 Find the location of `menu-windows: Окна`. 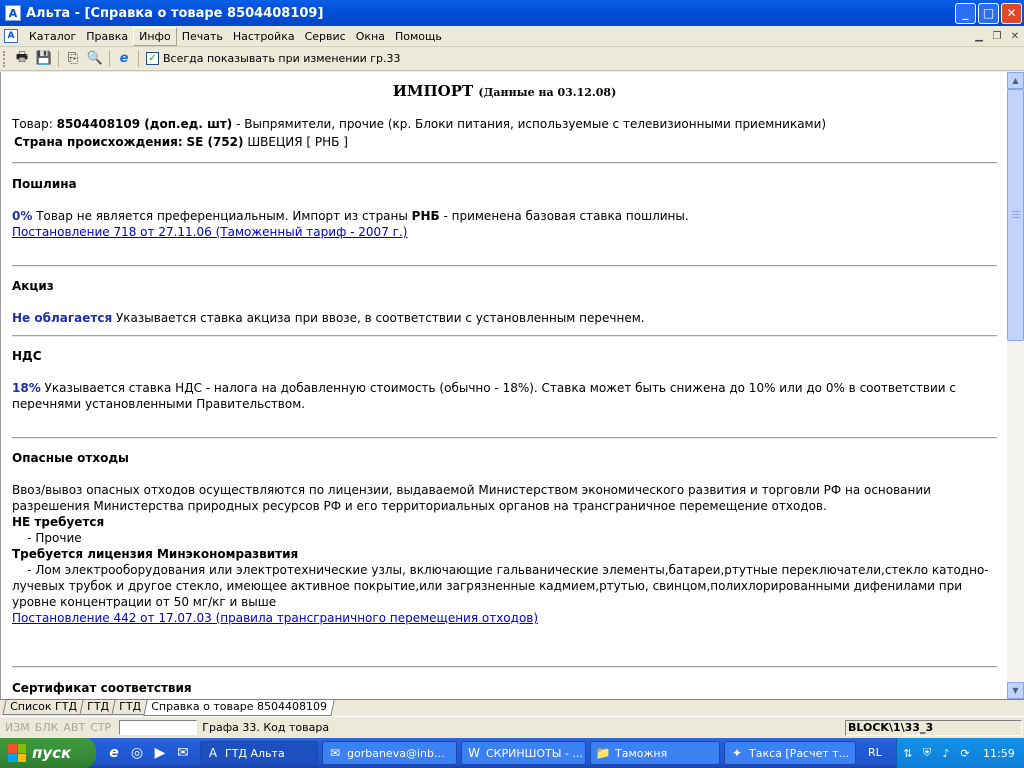

menu-windows: Окна is located at coordinates (370, 36).